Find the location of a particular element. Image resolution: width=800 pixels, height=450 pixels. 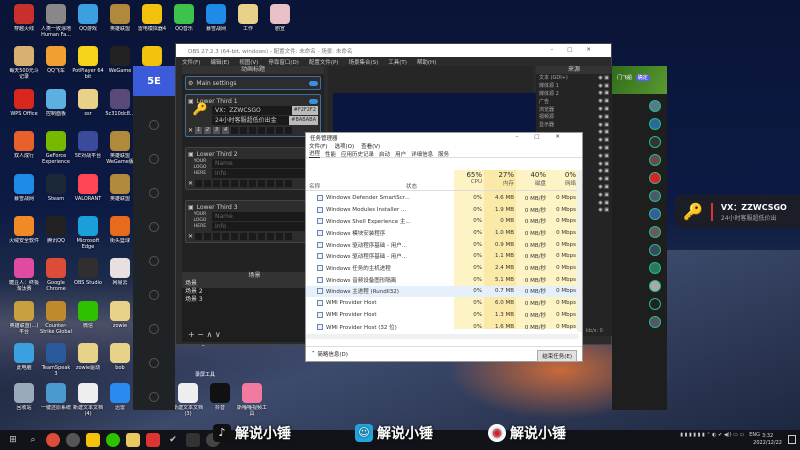

desktop-icon: 雷电模拟器4 is located at coordinates (152, 18).